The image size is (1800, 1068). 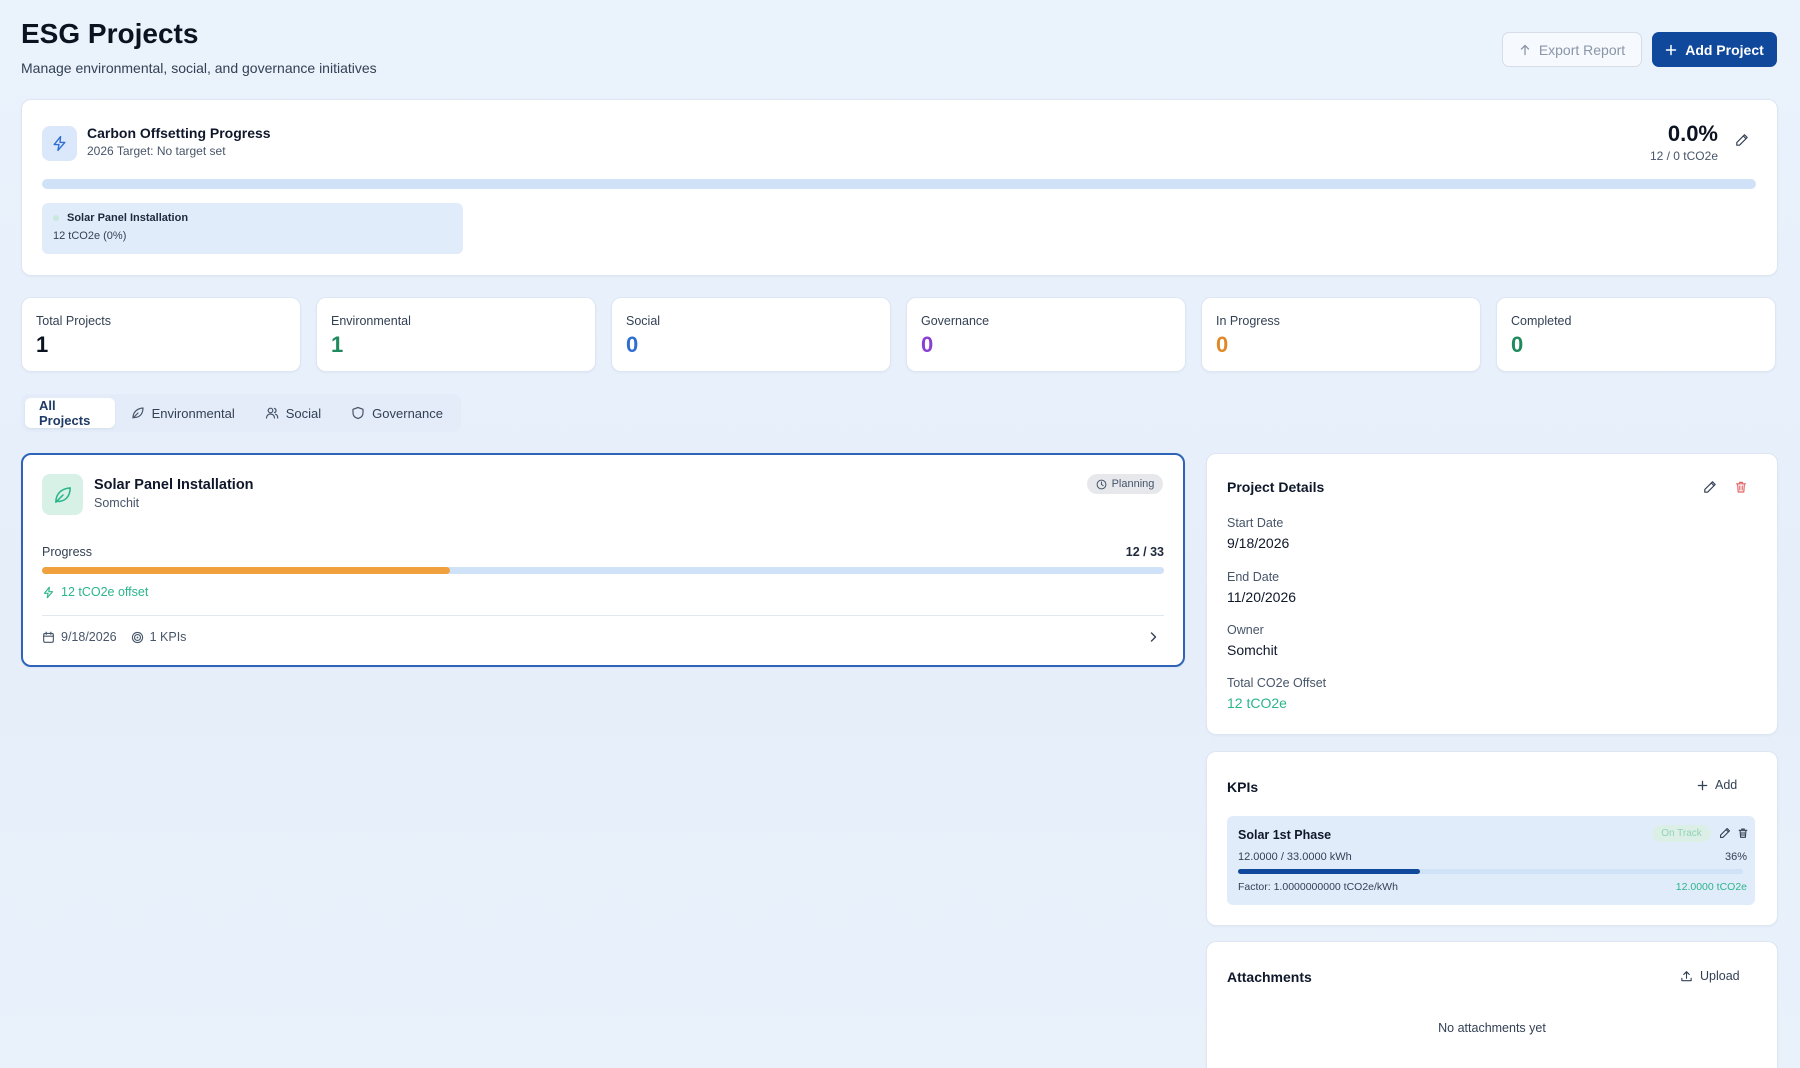 What do you see at coordinates (89, 637) in the screenshot?
I see `date-label: 9/18/2026` at bounding box center [89, 637].